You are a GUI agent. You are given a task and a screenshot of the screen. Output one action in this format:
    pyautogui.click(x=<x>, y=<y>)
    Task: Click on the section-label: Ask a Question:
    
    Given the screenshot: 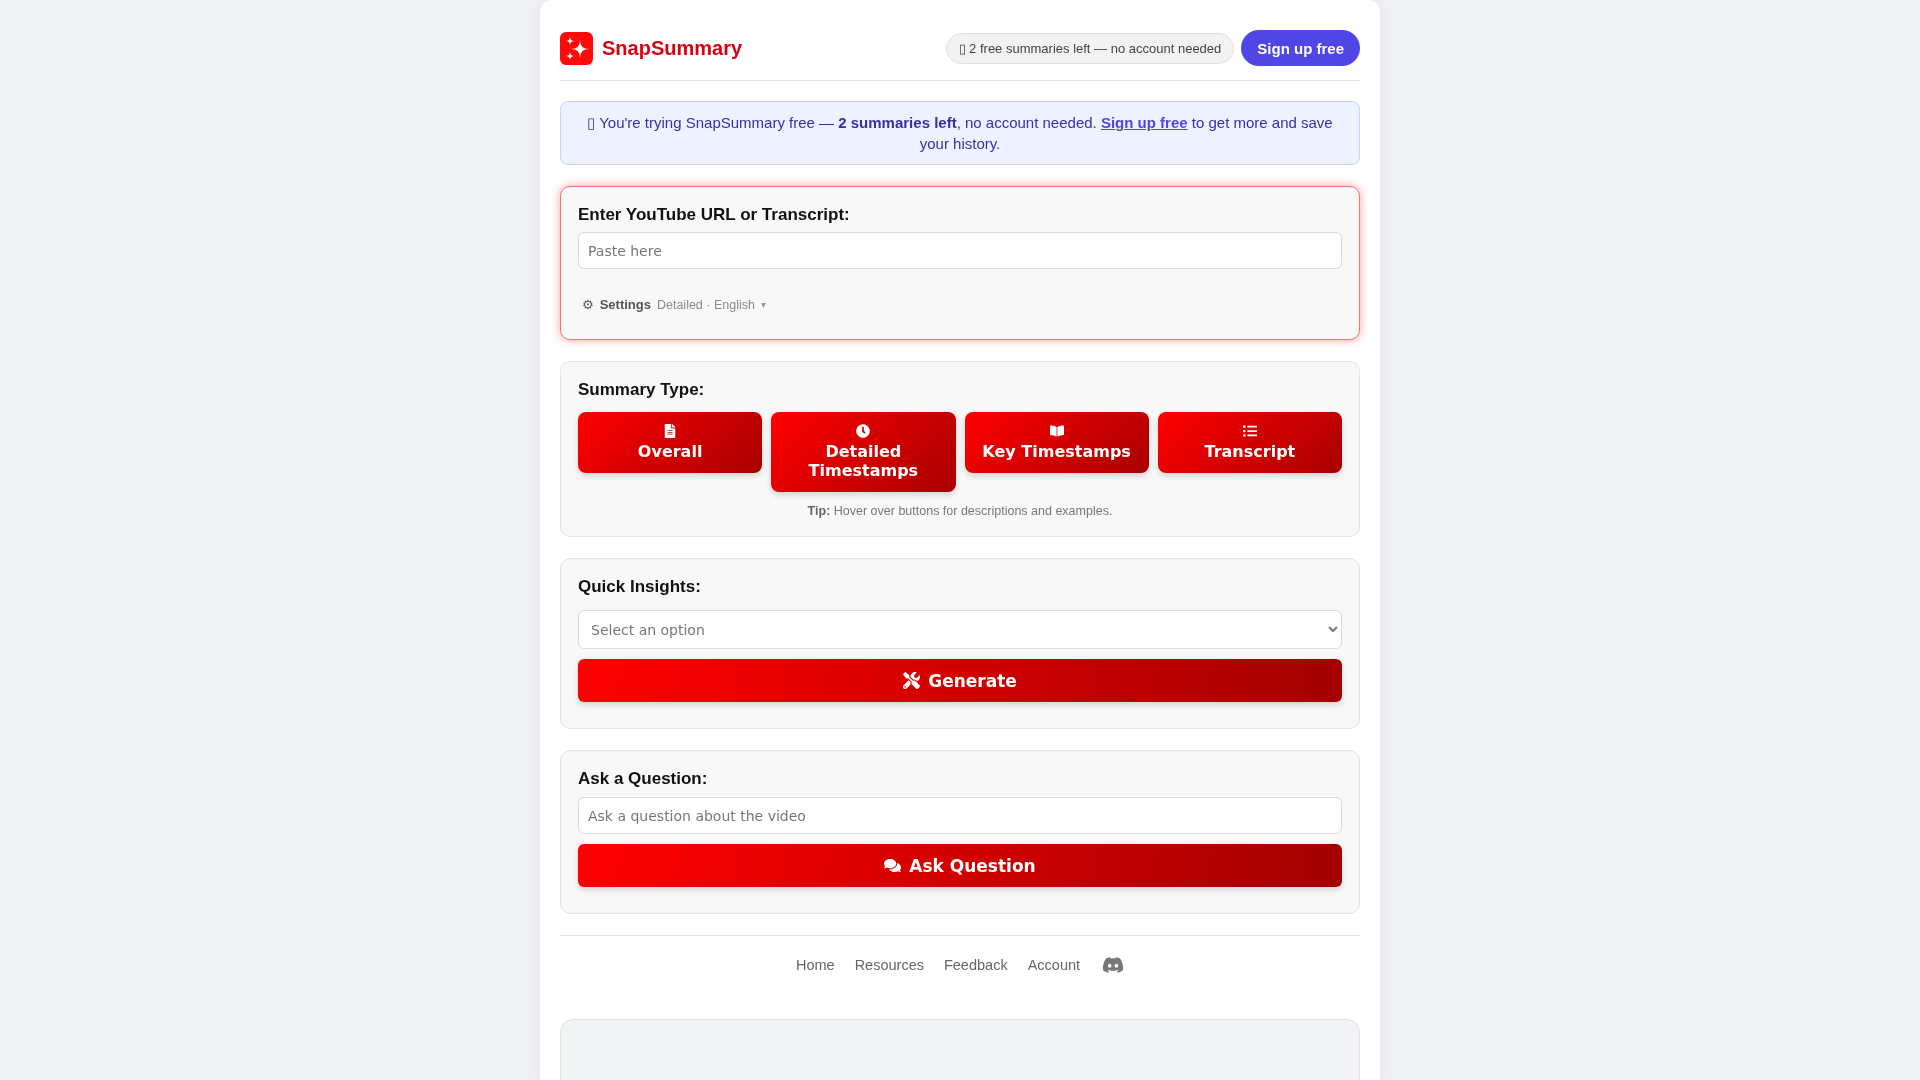 What is the action you would take?
    pyautogui.click(x=643, y=779)
    